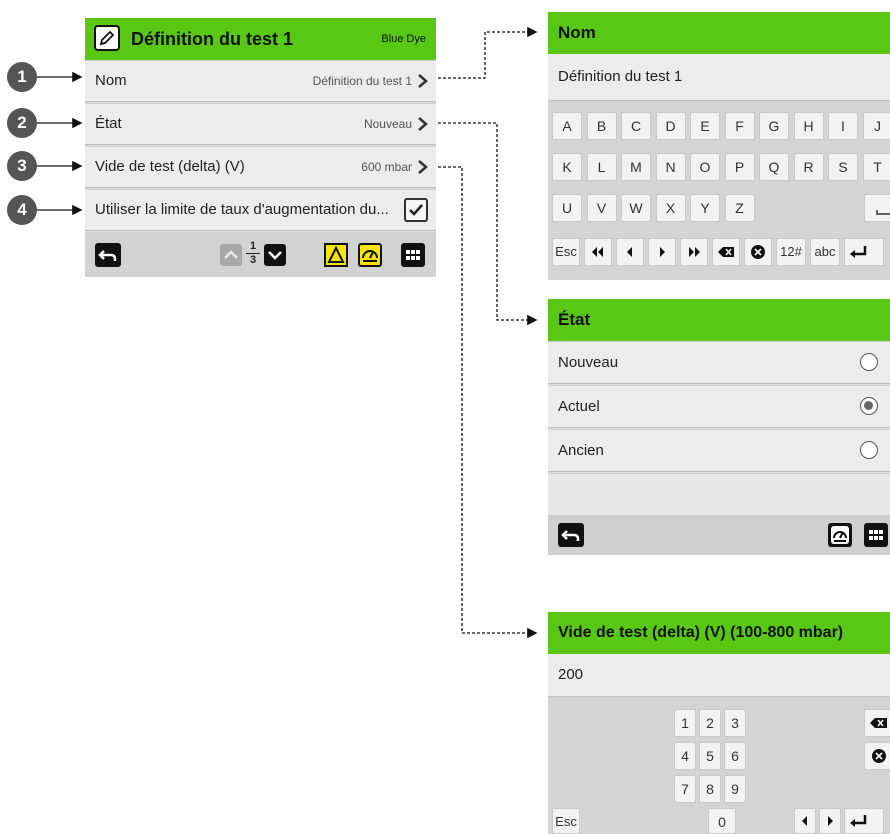 The width and height of the screenshot is (890, 834). I want to click on option-label: Actuel, so click(579, 406).